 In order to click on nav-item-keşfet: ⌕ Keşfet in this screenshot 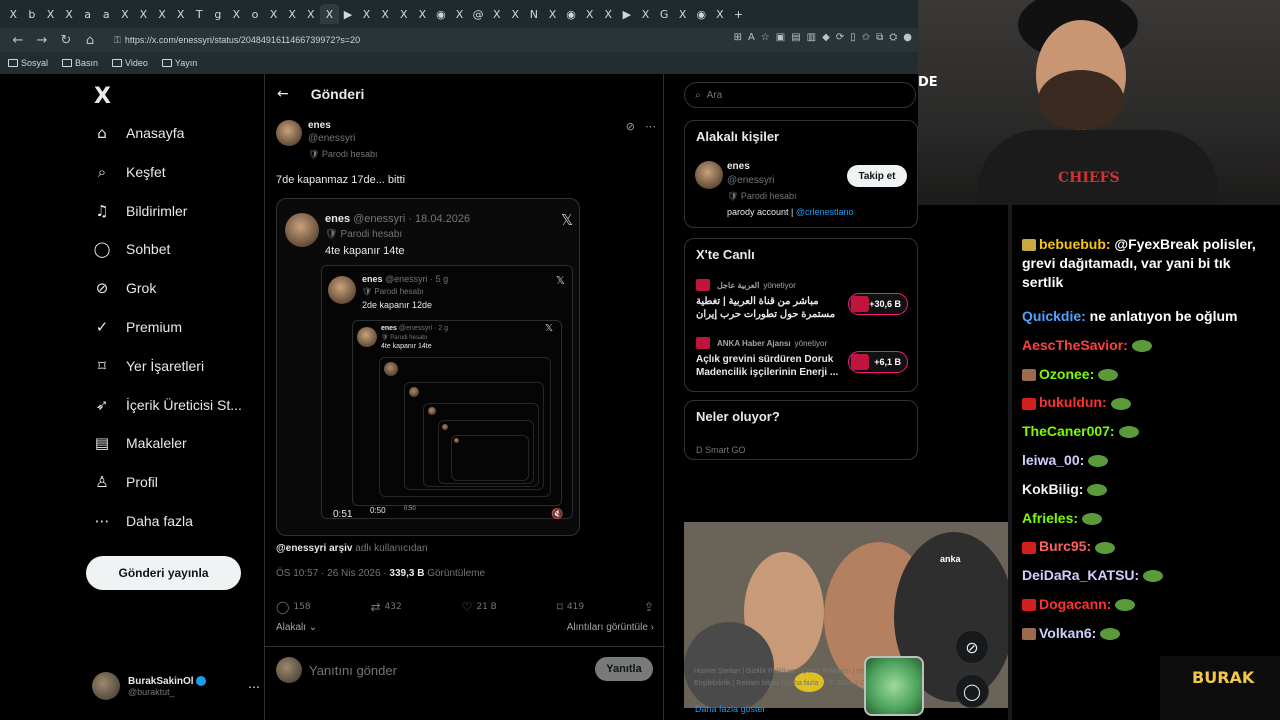, I will do `click(129, 172)`.